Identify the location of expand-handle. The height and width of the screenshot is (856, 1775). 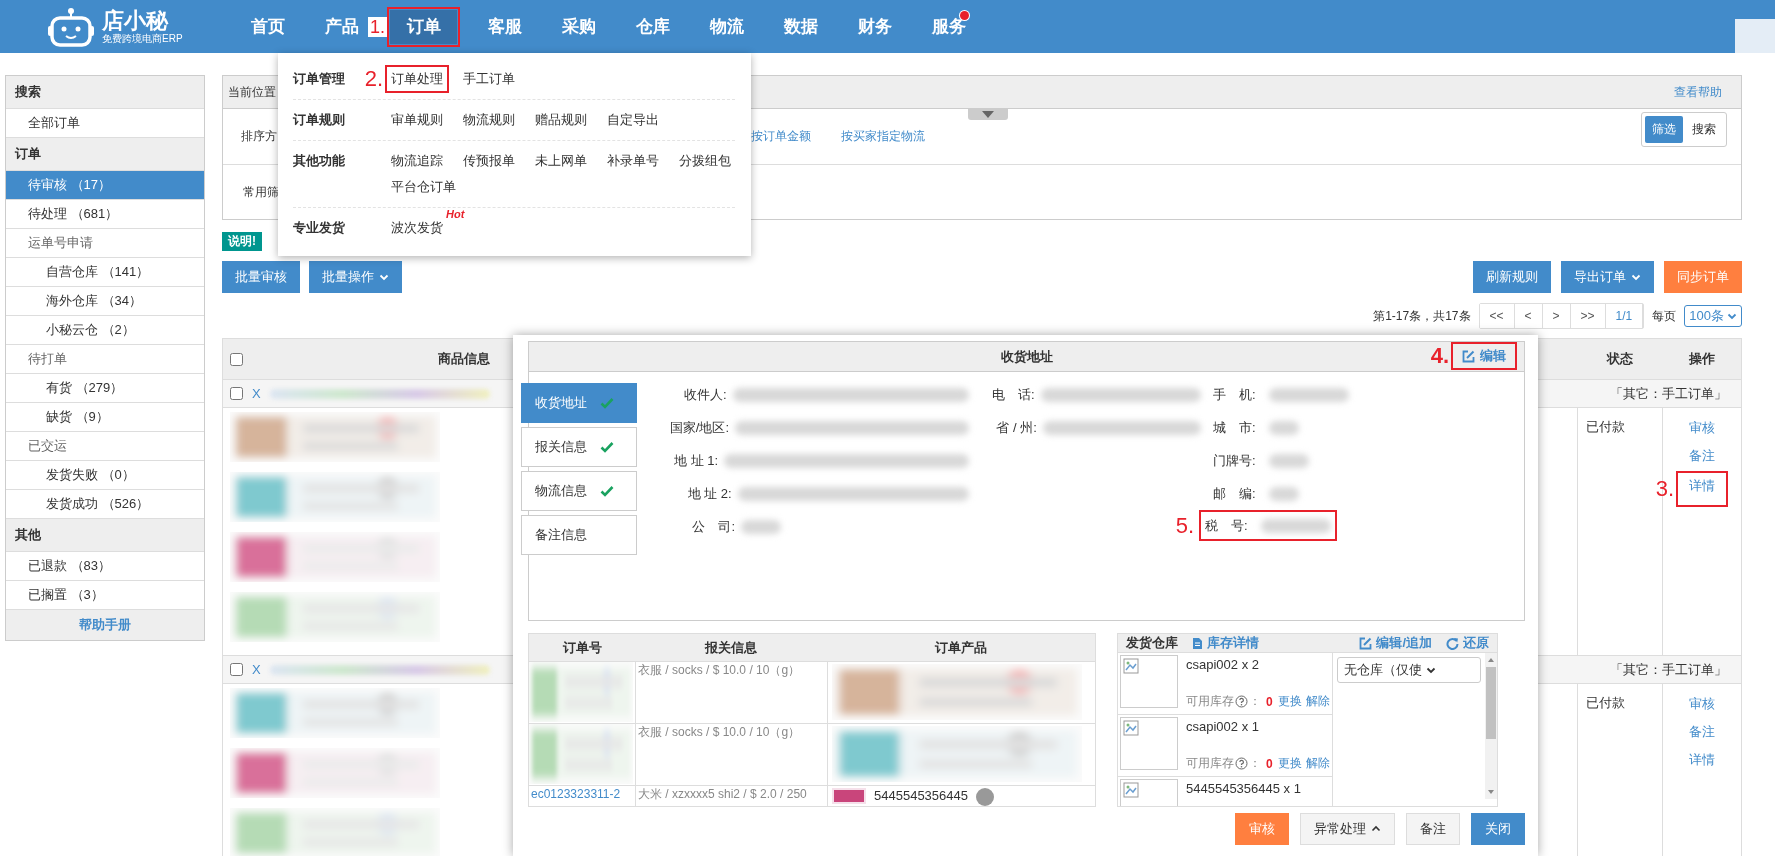
(988, 114).